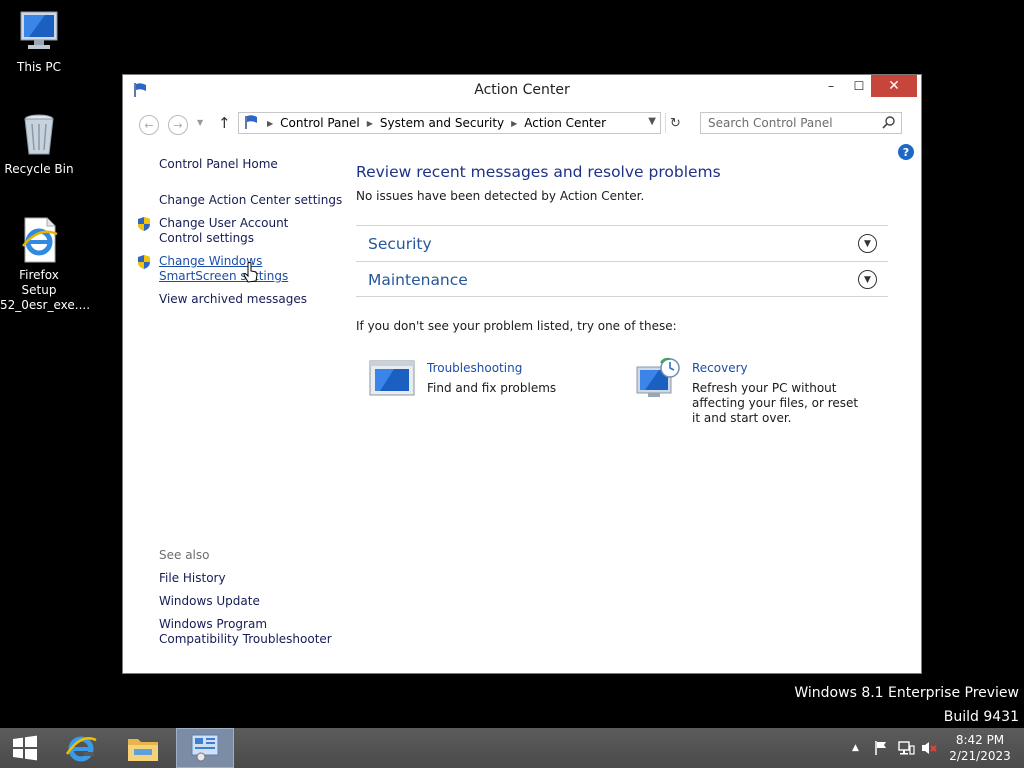 Image resolution: width=1024 pixels, height=768 pixels. Describe the element at coordinates (492, 388) in the screenshot. I see `troubleshooting-description: Find and fix problems` at that location.